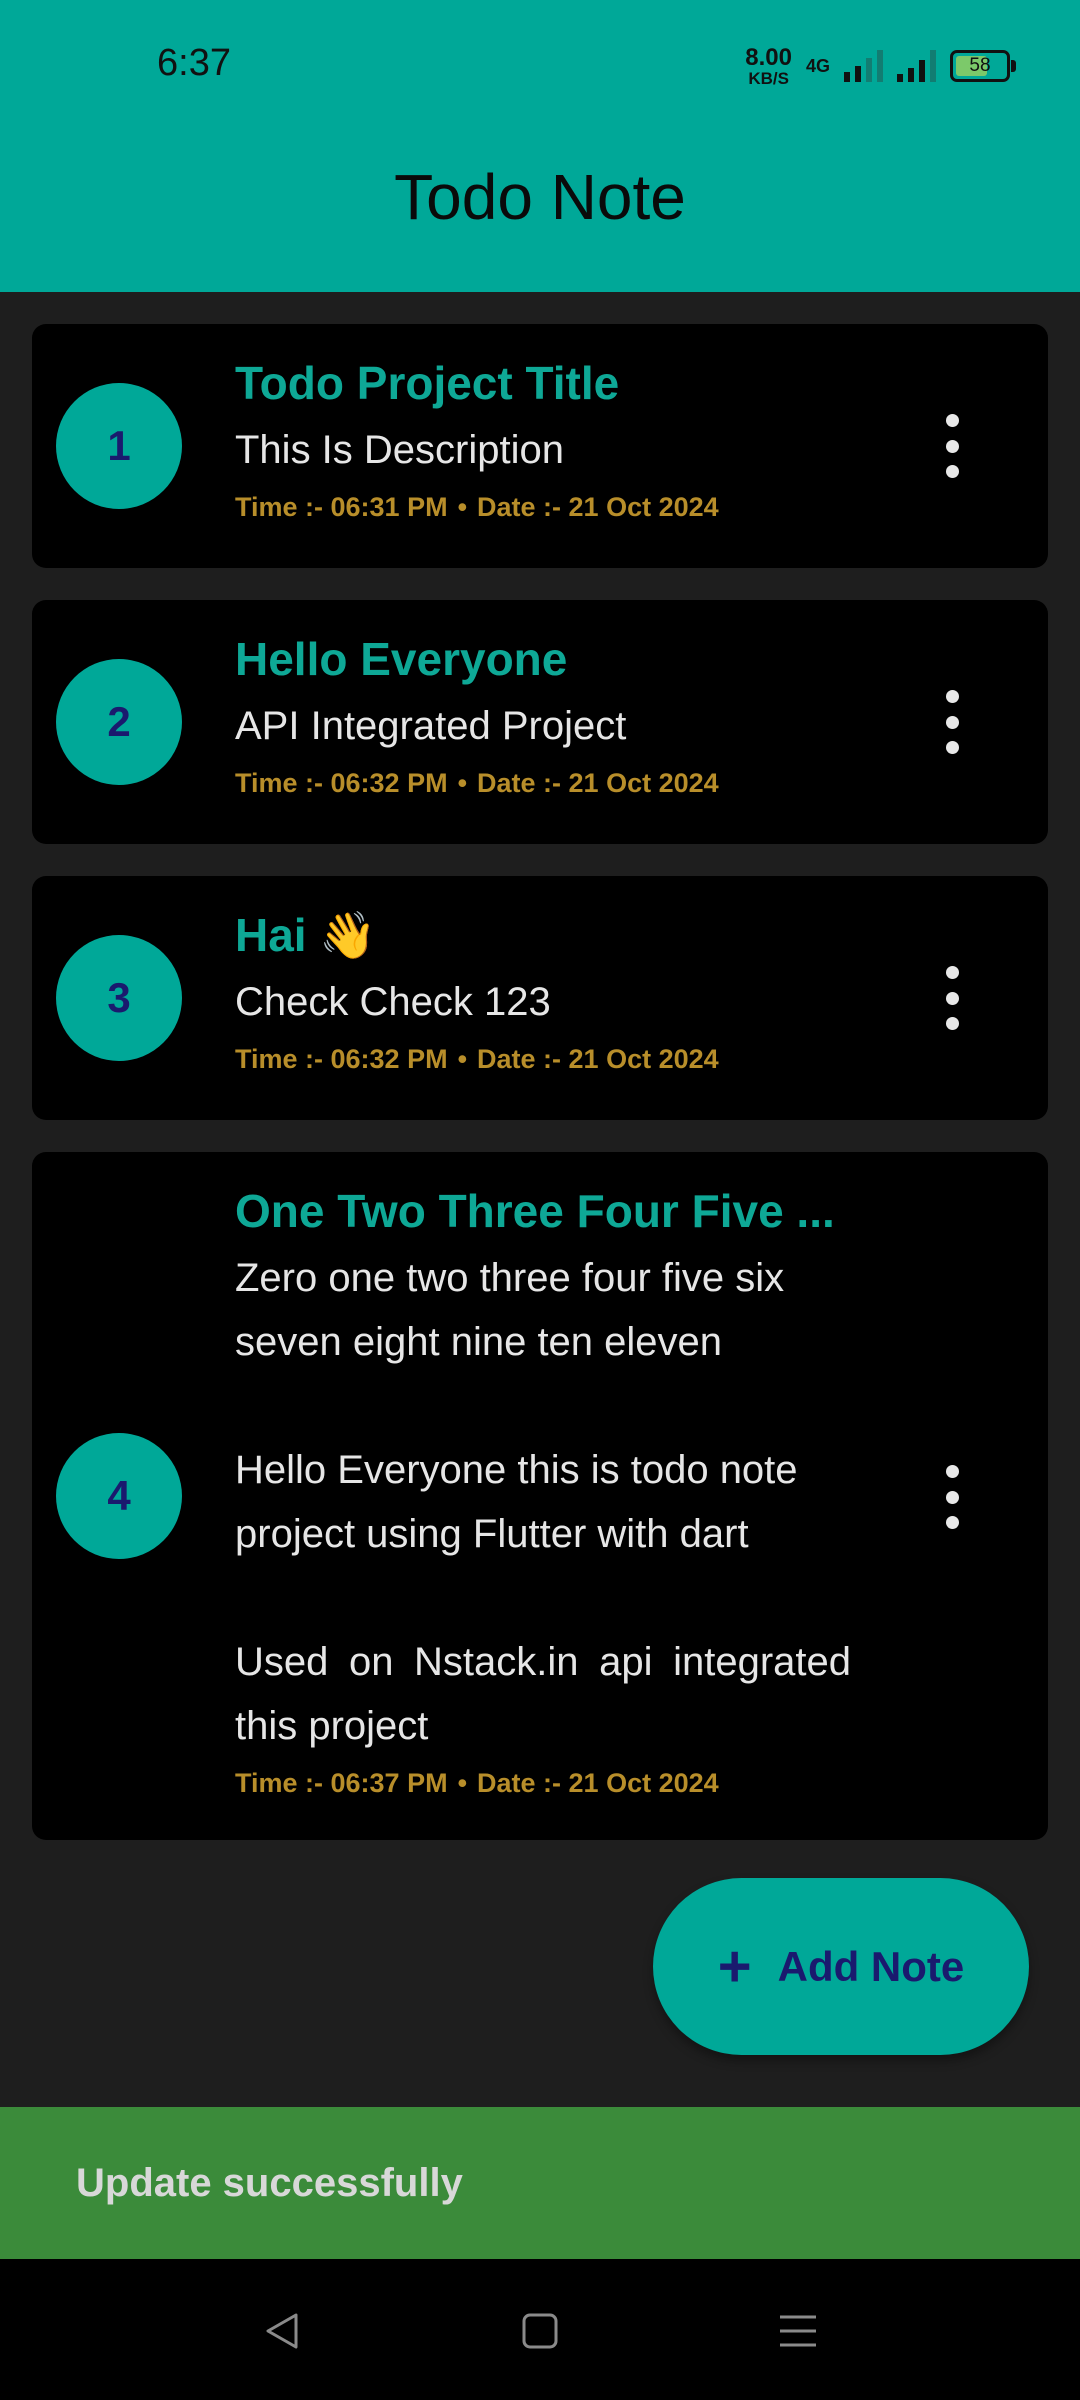 The height and width of the screenshot is (2400, 1080). I want to click on note-title: Todo Project Title, so click(427, 383).